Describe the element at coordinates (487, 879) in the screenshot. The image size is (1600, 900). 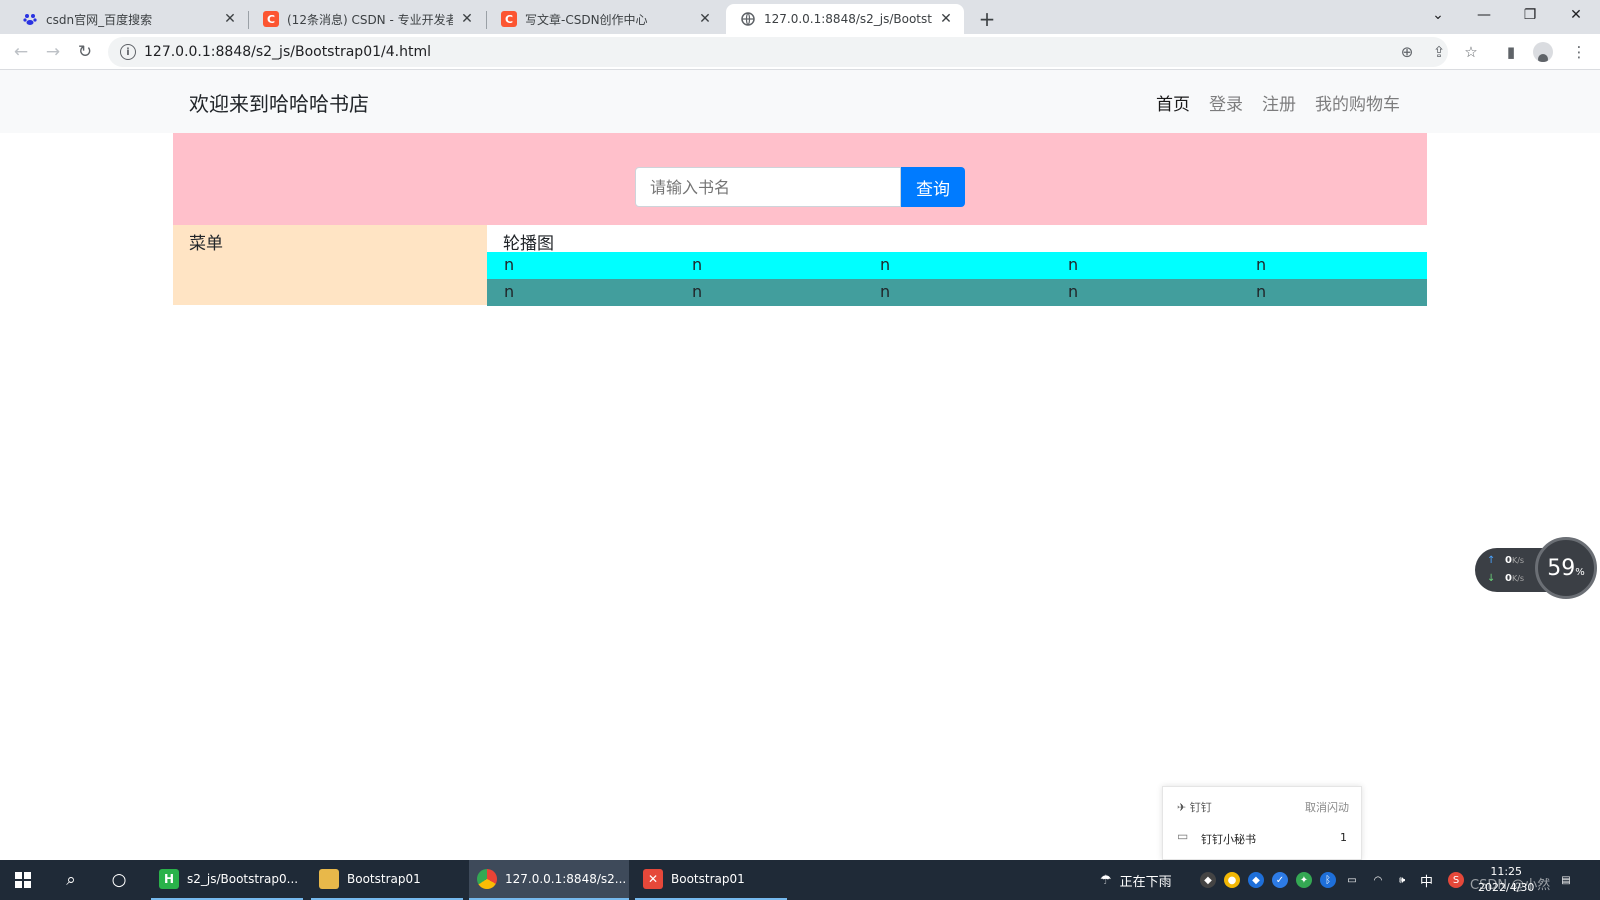
I see `chrome-icon` at that location.